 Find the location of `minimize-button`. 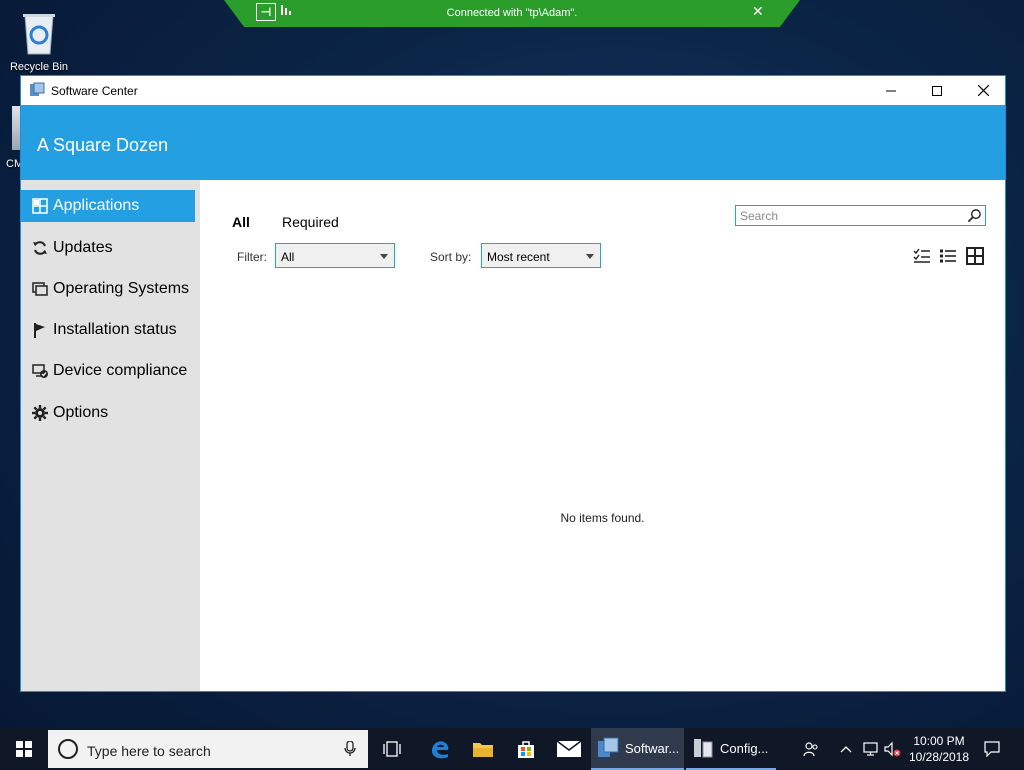

minimize-button is located at coordinates (891, 90).